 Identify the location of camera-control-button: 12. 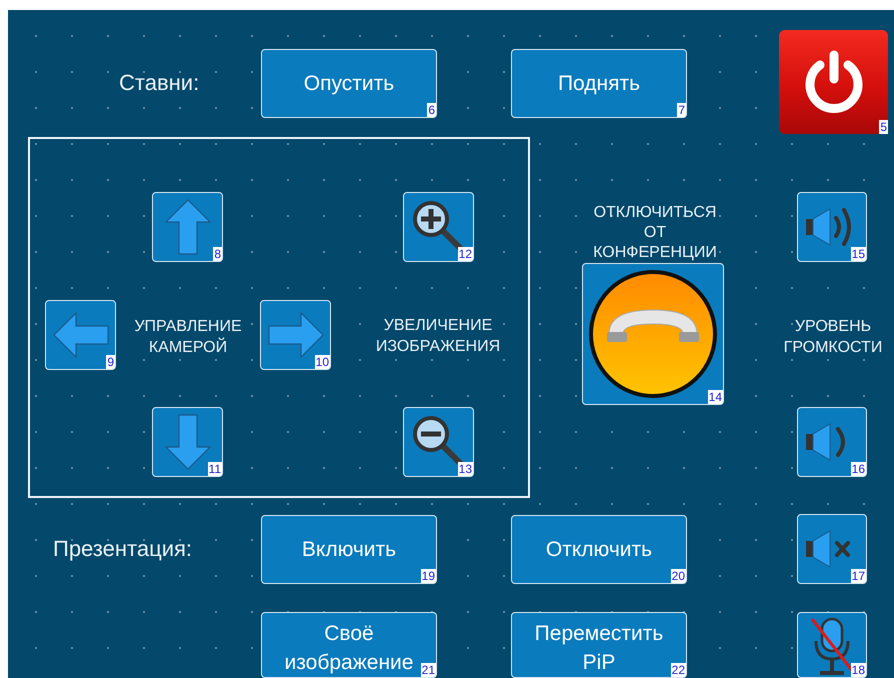
(438, 227).